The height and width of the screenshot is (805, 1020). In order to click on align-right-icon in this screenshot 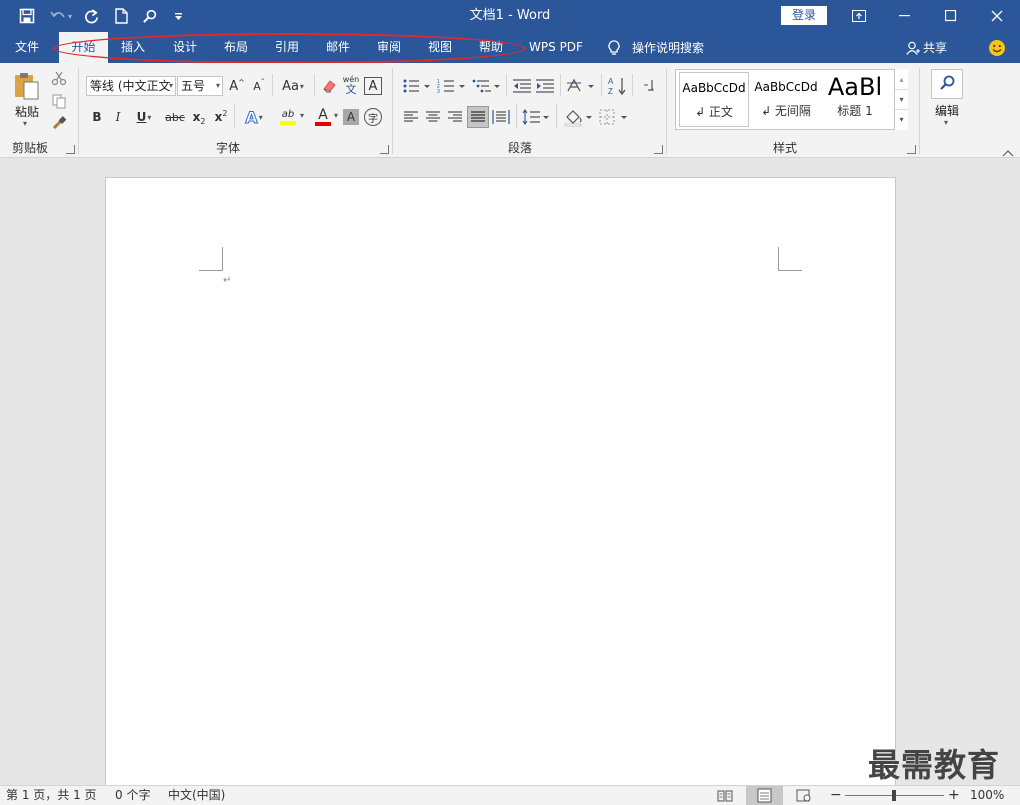, I will do `click(455, 117)`.